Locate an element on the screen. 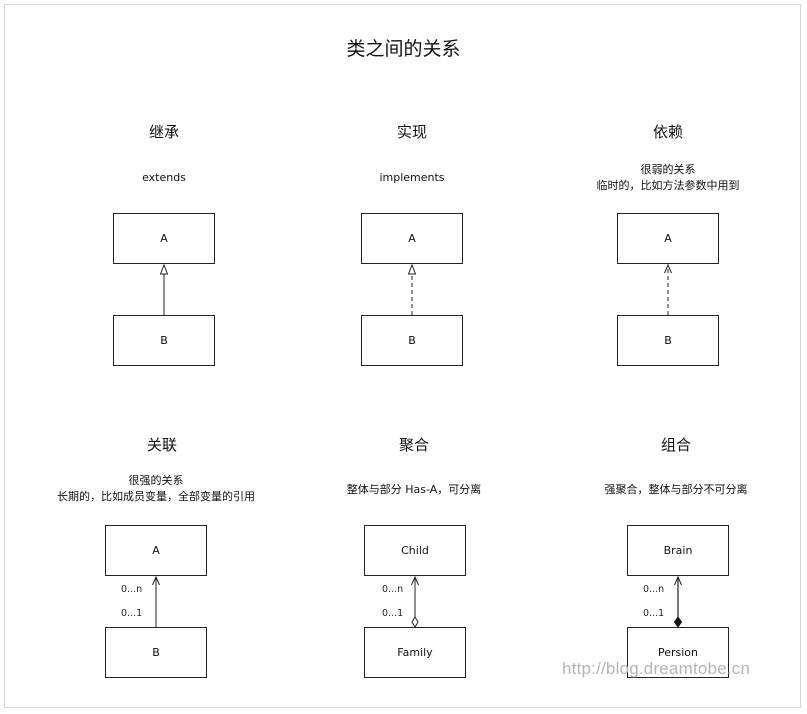  filled-diamond is located at coordinates (678, 622).